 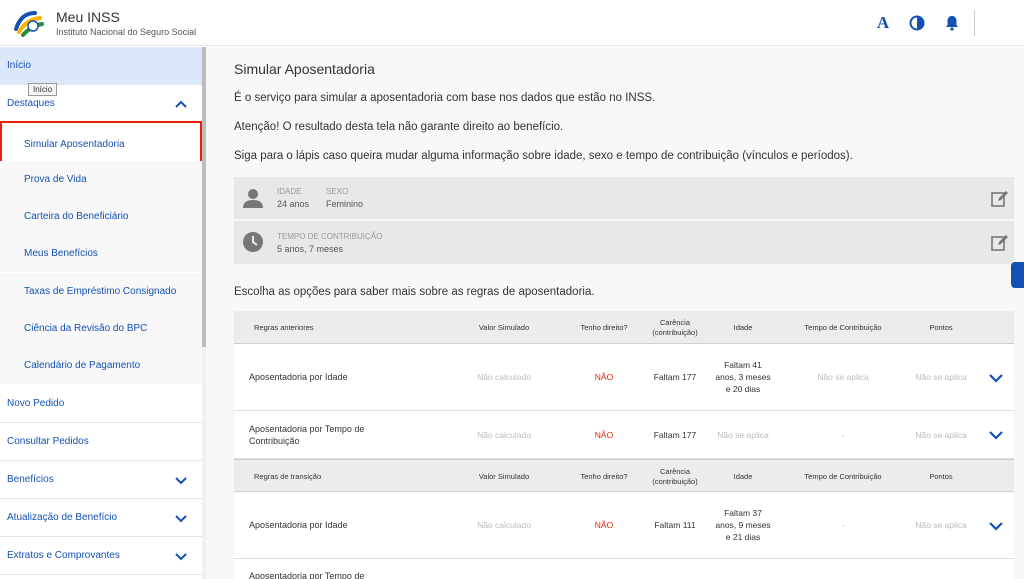 I want to click on contrast-icon, so click(x=917, y=23).